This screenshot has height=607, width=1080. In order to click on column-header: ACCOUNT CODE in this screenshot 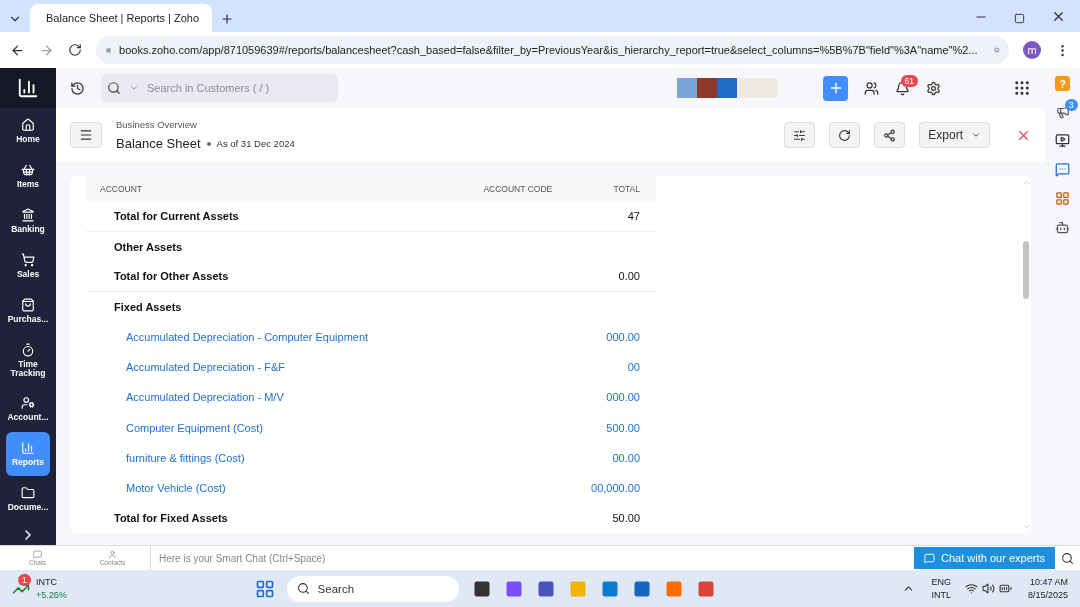, I will do `click(518, 188)`.